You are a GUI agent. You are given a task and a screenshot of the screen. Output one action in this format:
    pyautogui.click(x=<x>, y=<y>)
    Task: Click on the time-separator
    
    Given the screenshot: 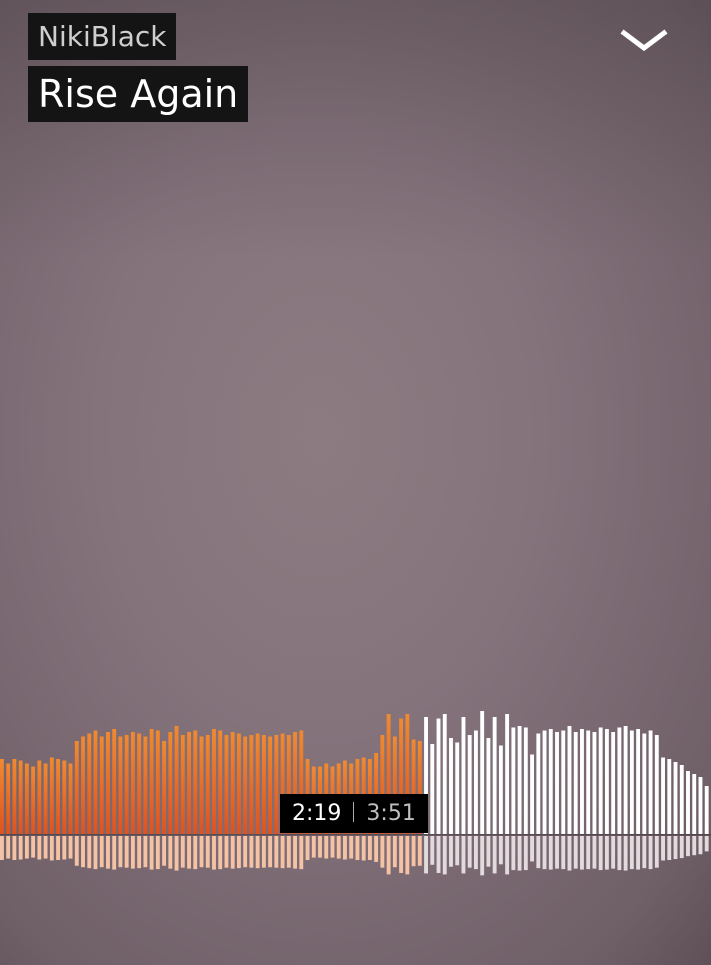 What is the action you would take?
    pyautogui.click(x=354, y=812)
    